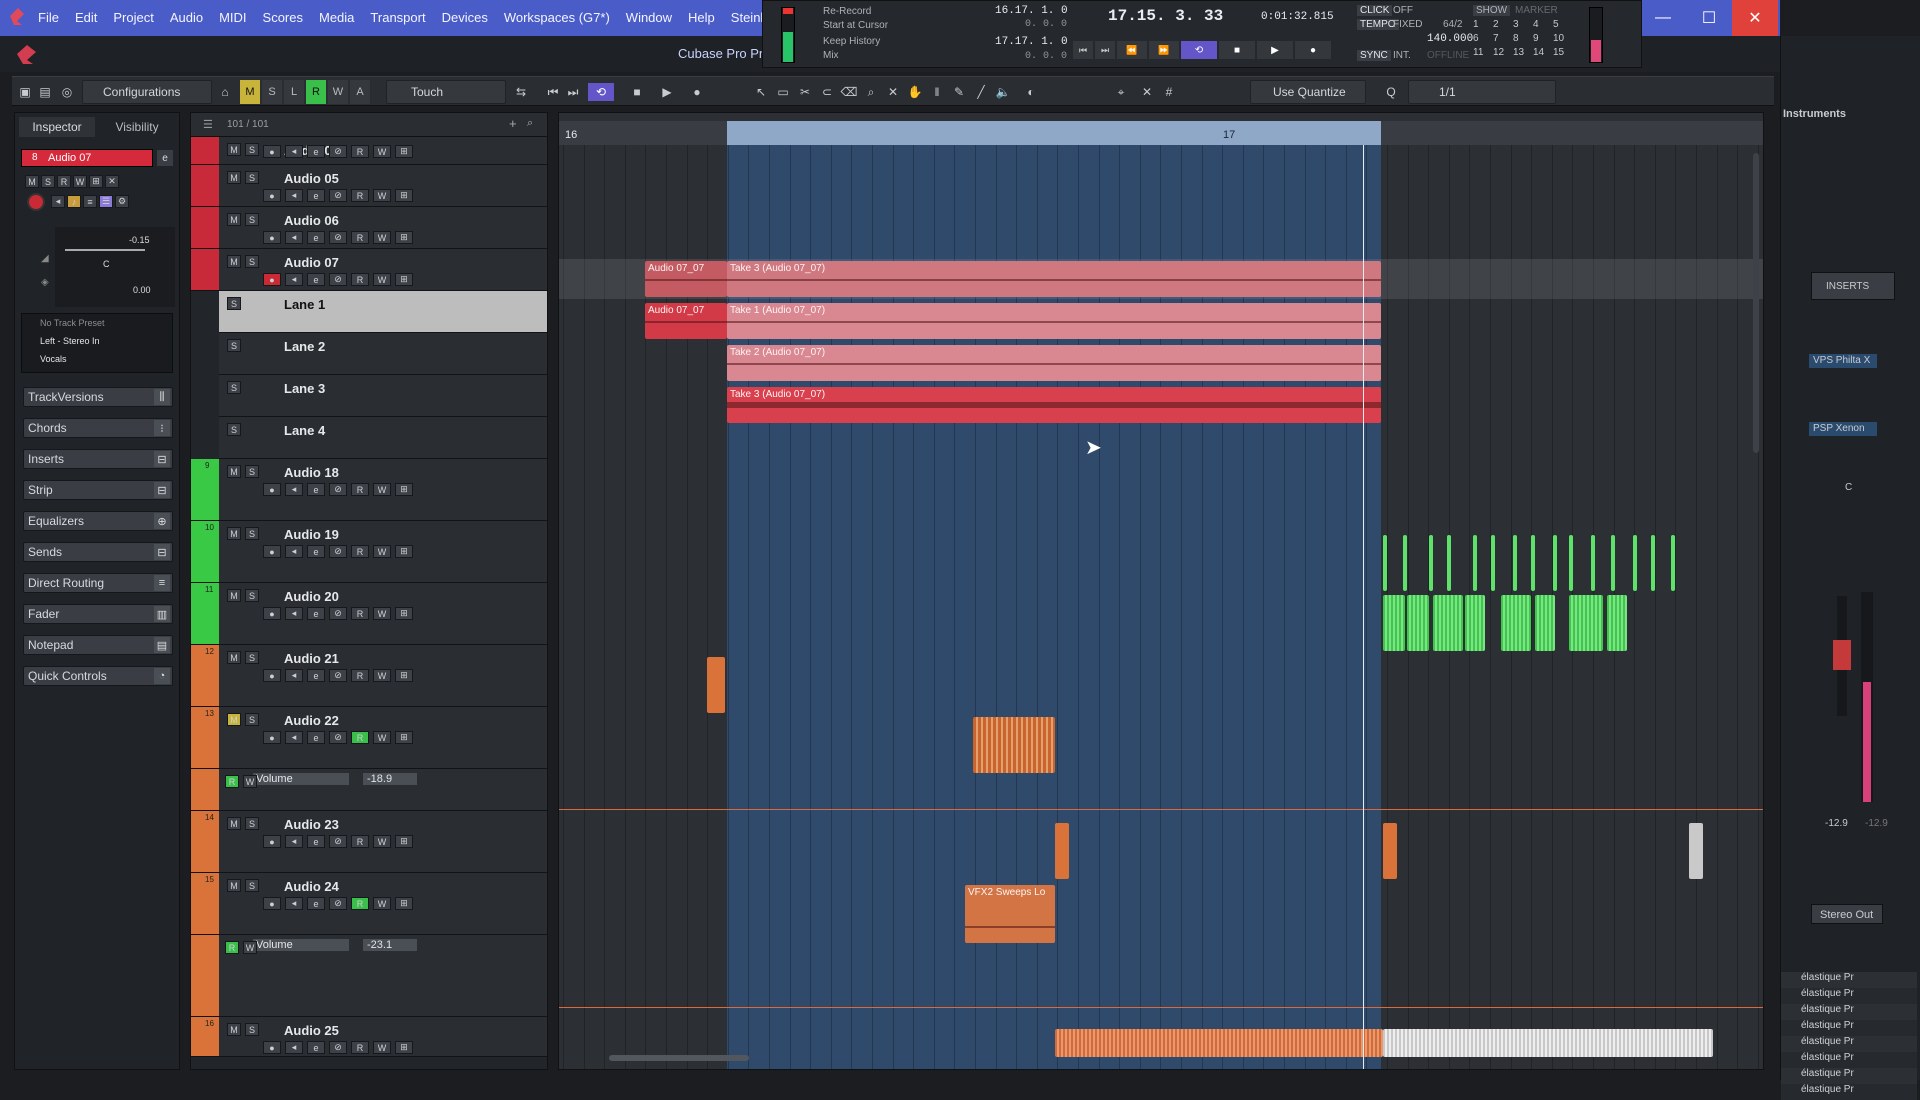 This screenshot has height=1100, width=1920. Describe the element at coordinates (205, 841) in the screenshot. I see `track-color-strip: 14` at that location.